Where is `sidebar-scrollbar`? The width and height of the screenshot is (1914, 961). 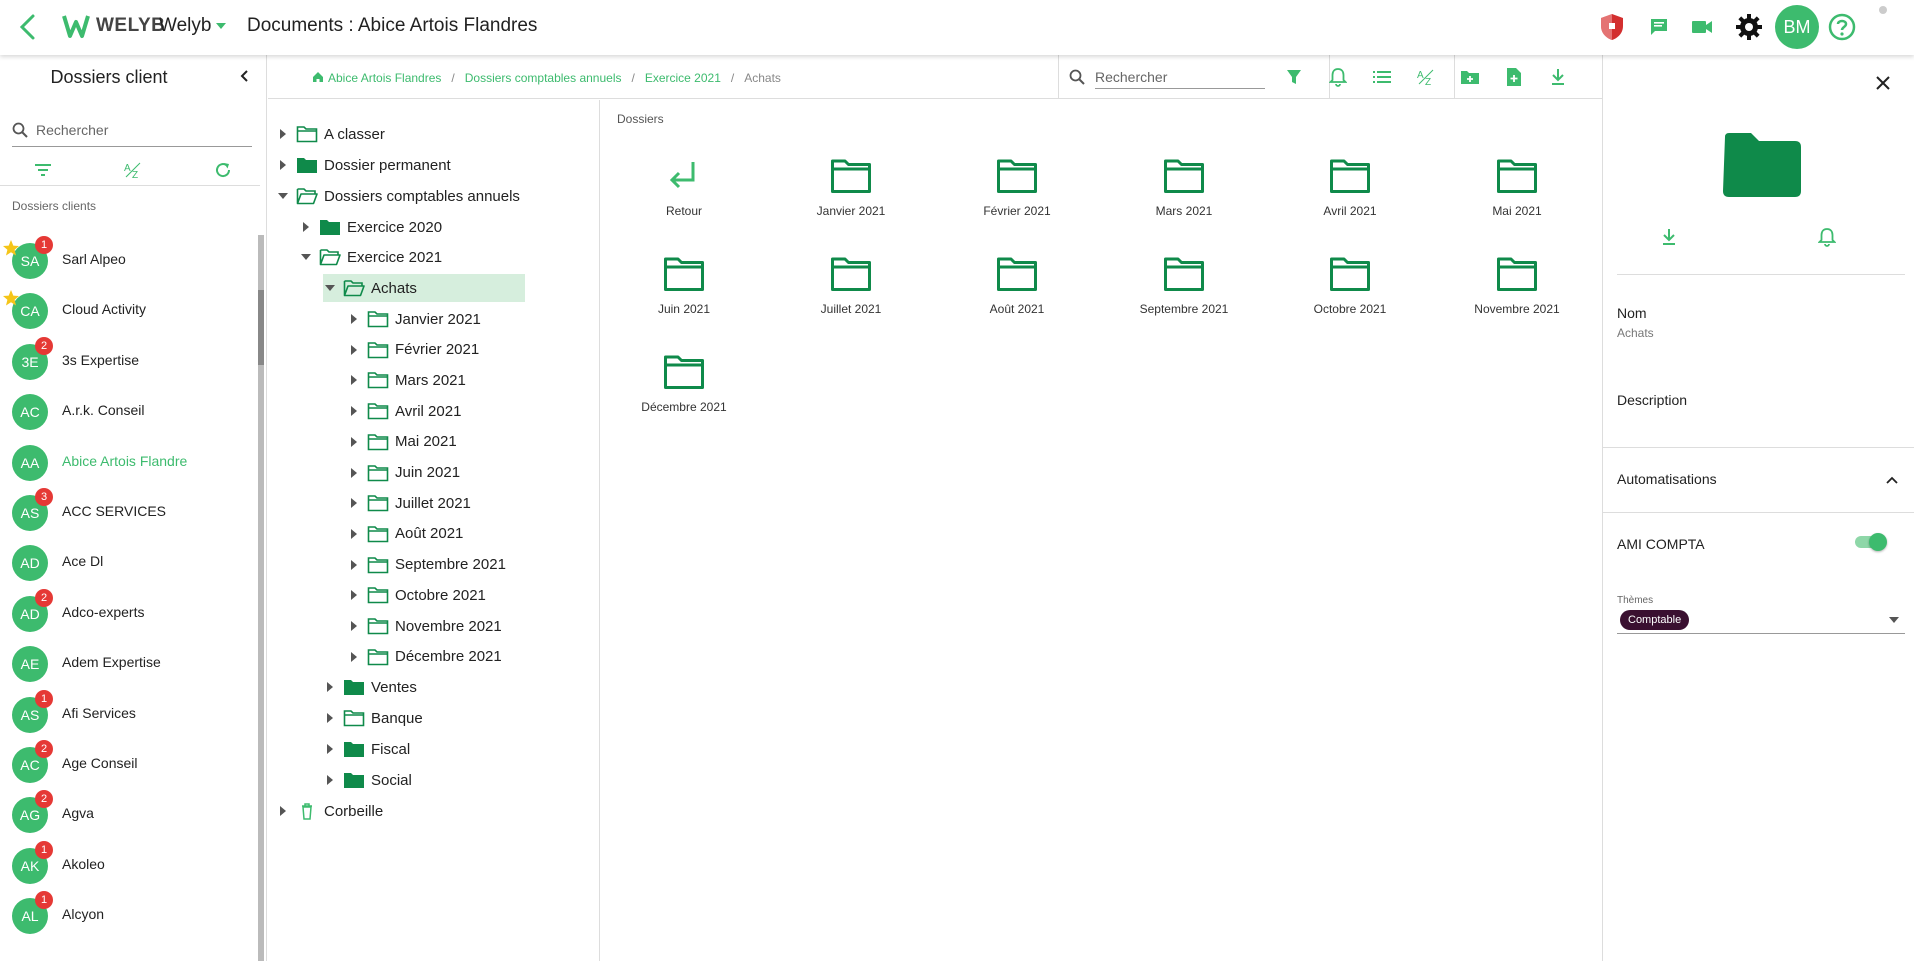 sidebar-scrollbar is located at coordinates (261, 598).